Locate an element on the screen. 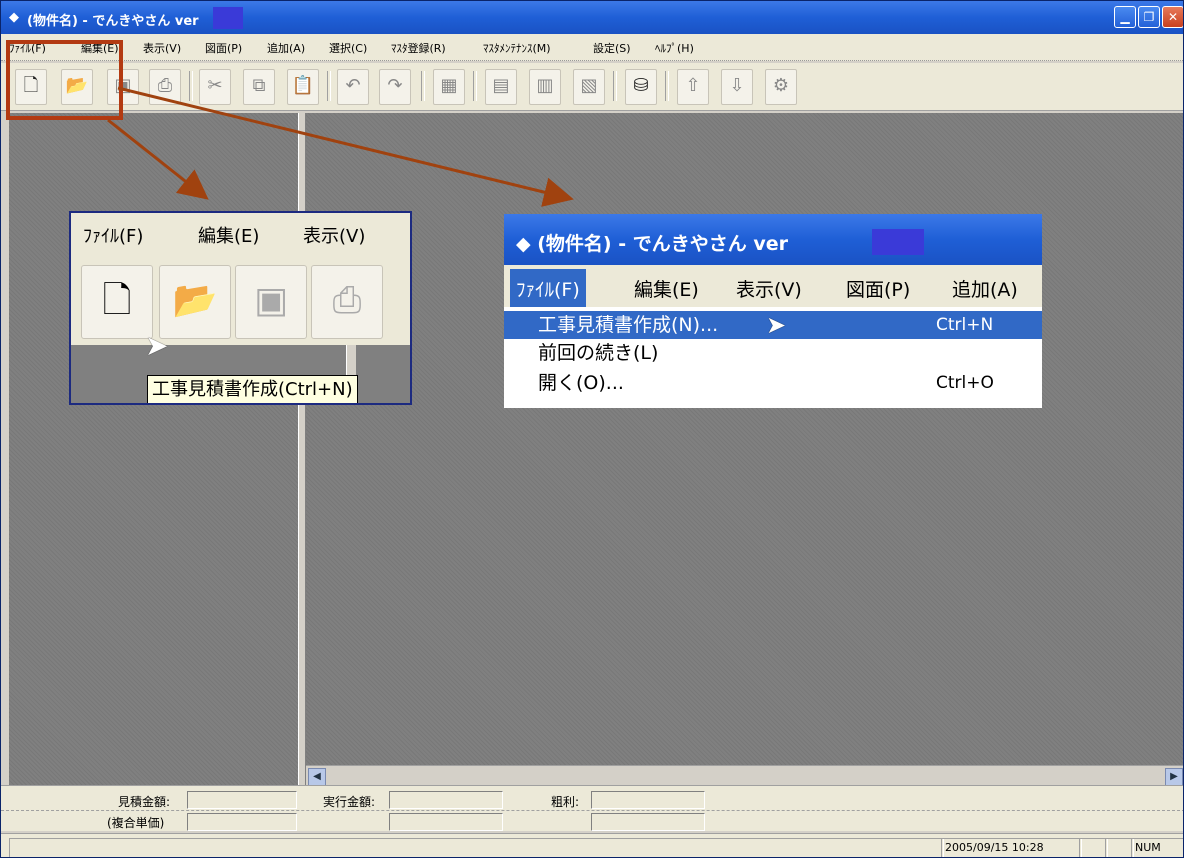 This screenshot has width=1184, height=858. table1-icon: ▤ is located at coordinates (501, 85).